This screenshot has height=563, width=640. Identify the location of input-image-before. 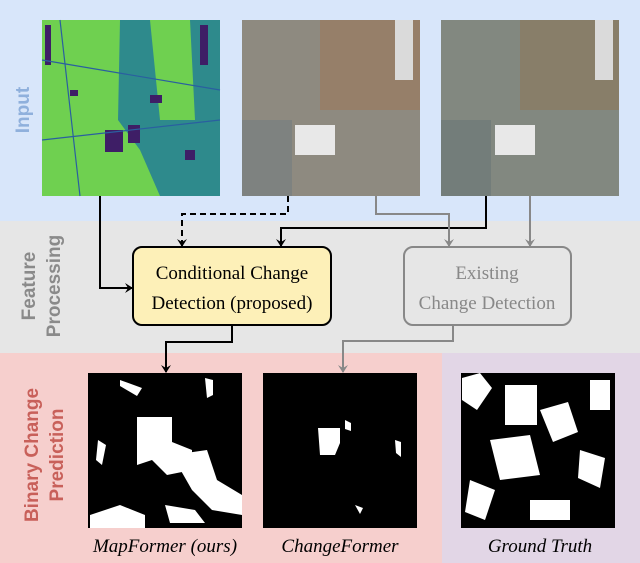
(331, 108).